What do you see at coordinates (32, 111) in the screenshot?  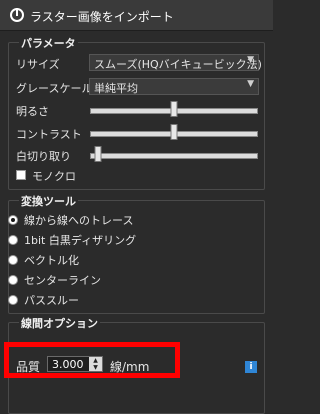 I see `brightness-label: 明るさ` at bounding box center [32, 111].